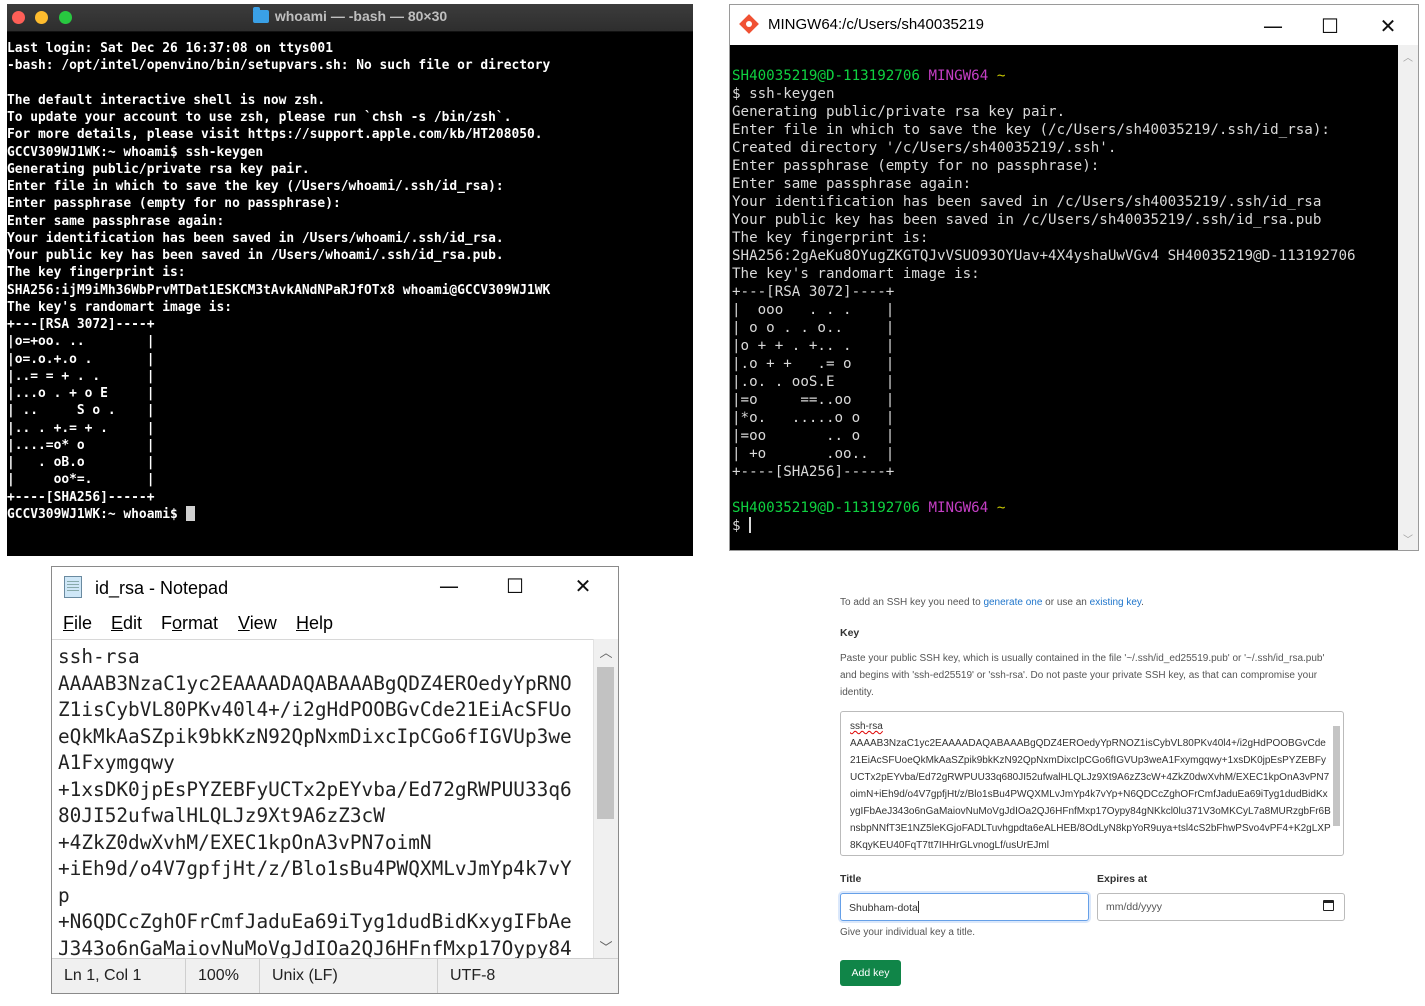  I want to click on status-position: Ln 1, Col 1, so click(103, 975).